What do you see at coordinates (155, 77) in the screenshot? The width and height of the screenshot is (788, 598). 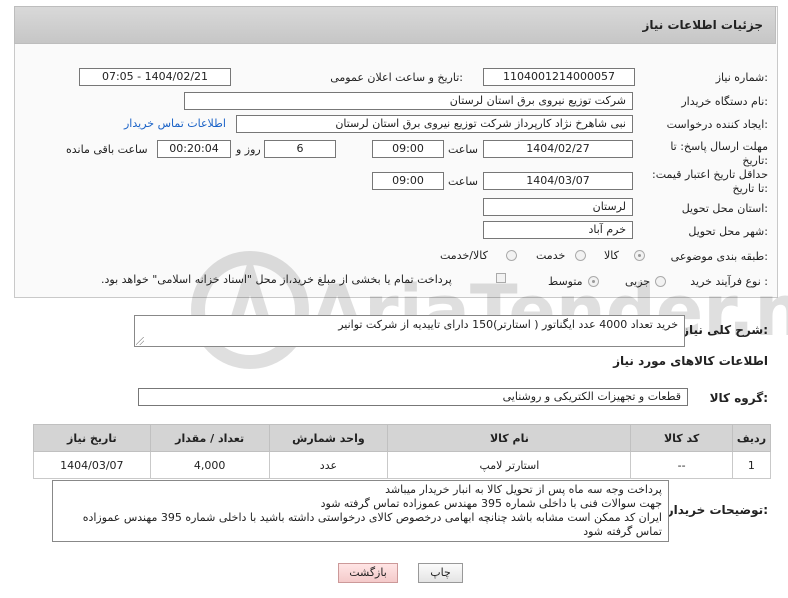 I see `announce-datetime-field: 1404/02/21 - 07:05` at bounding box center [155, 77].